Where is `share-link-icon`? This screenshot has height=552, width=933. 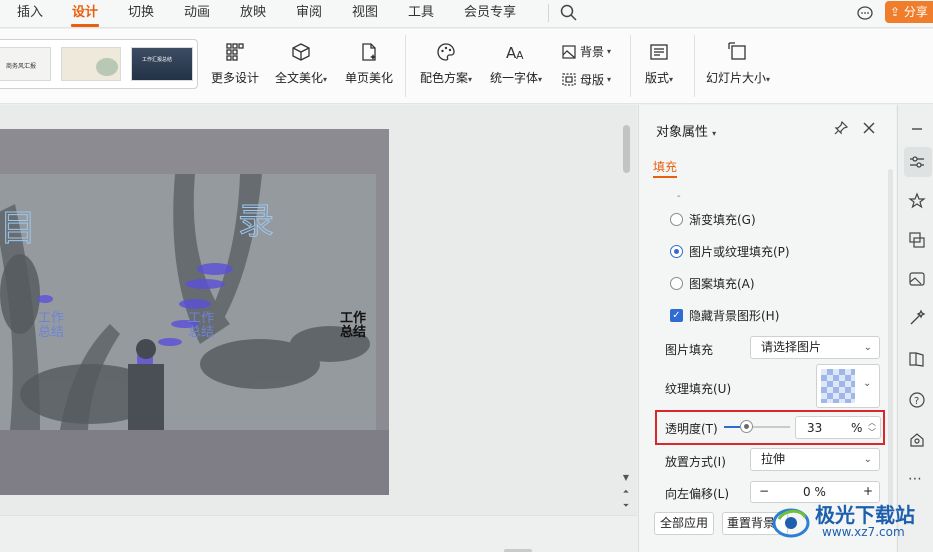
share-link-icon is located at coordinates (917, 440).